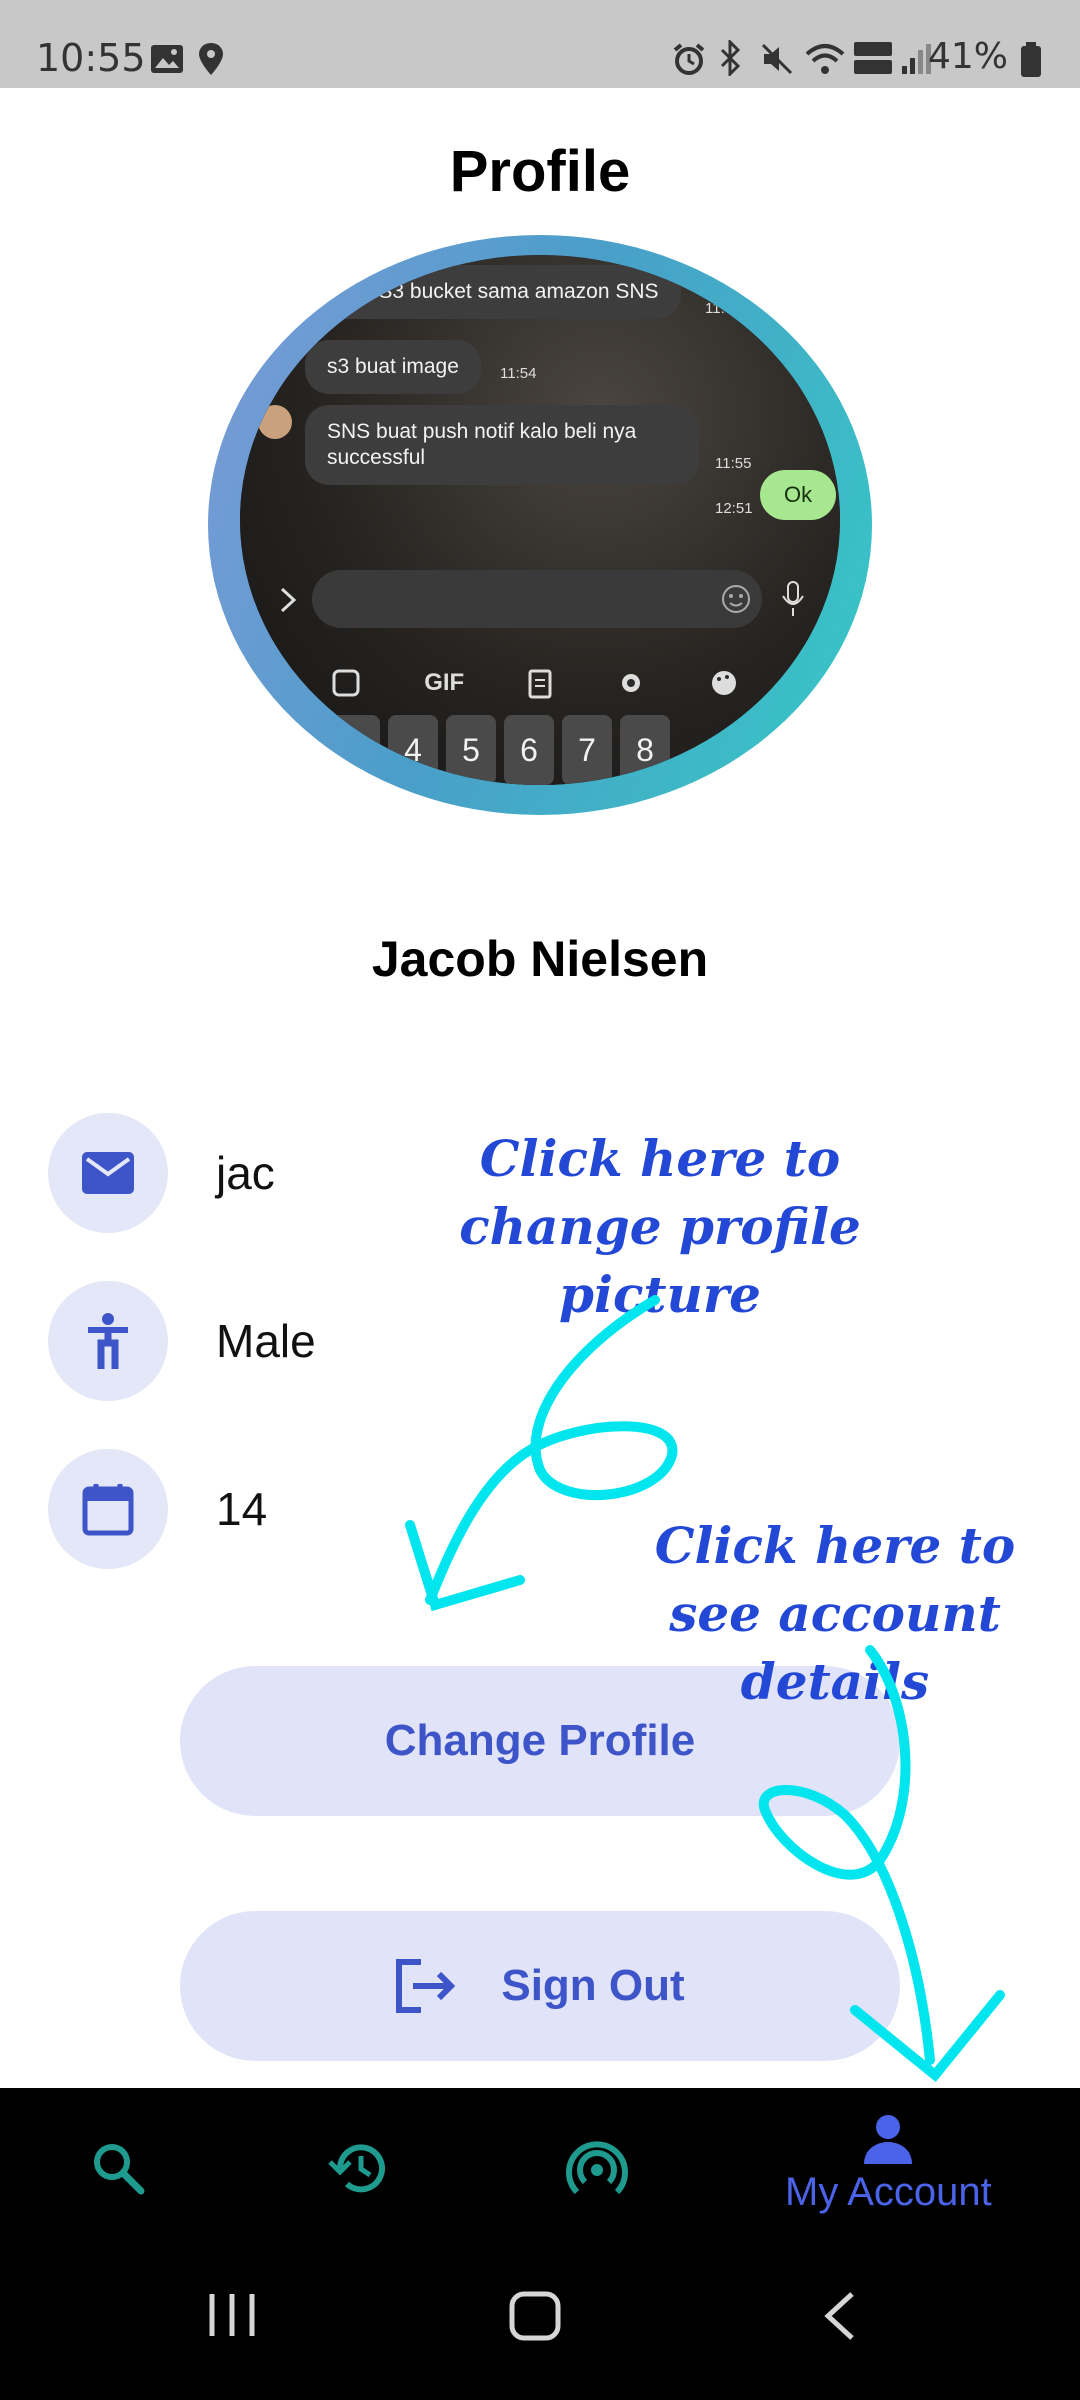 This screenshot has height=2400, width=1080. I want to click on nav-my-account: My Account, so click(888, 2164).